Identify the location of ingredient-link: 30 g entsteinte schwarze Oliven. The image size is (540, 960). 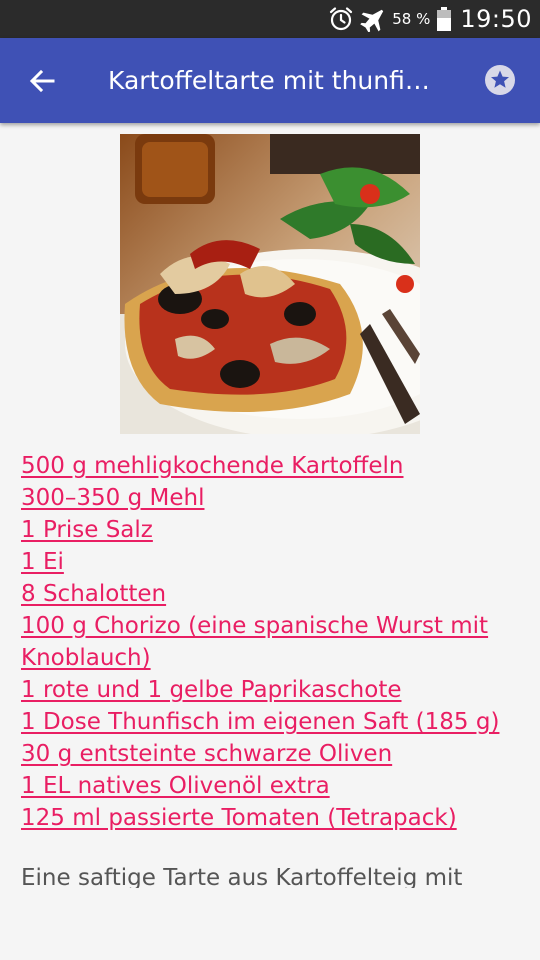
(273, 754).